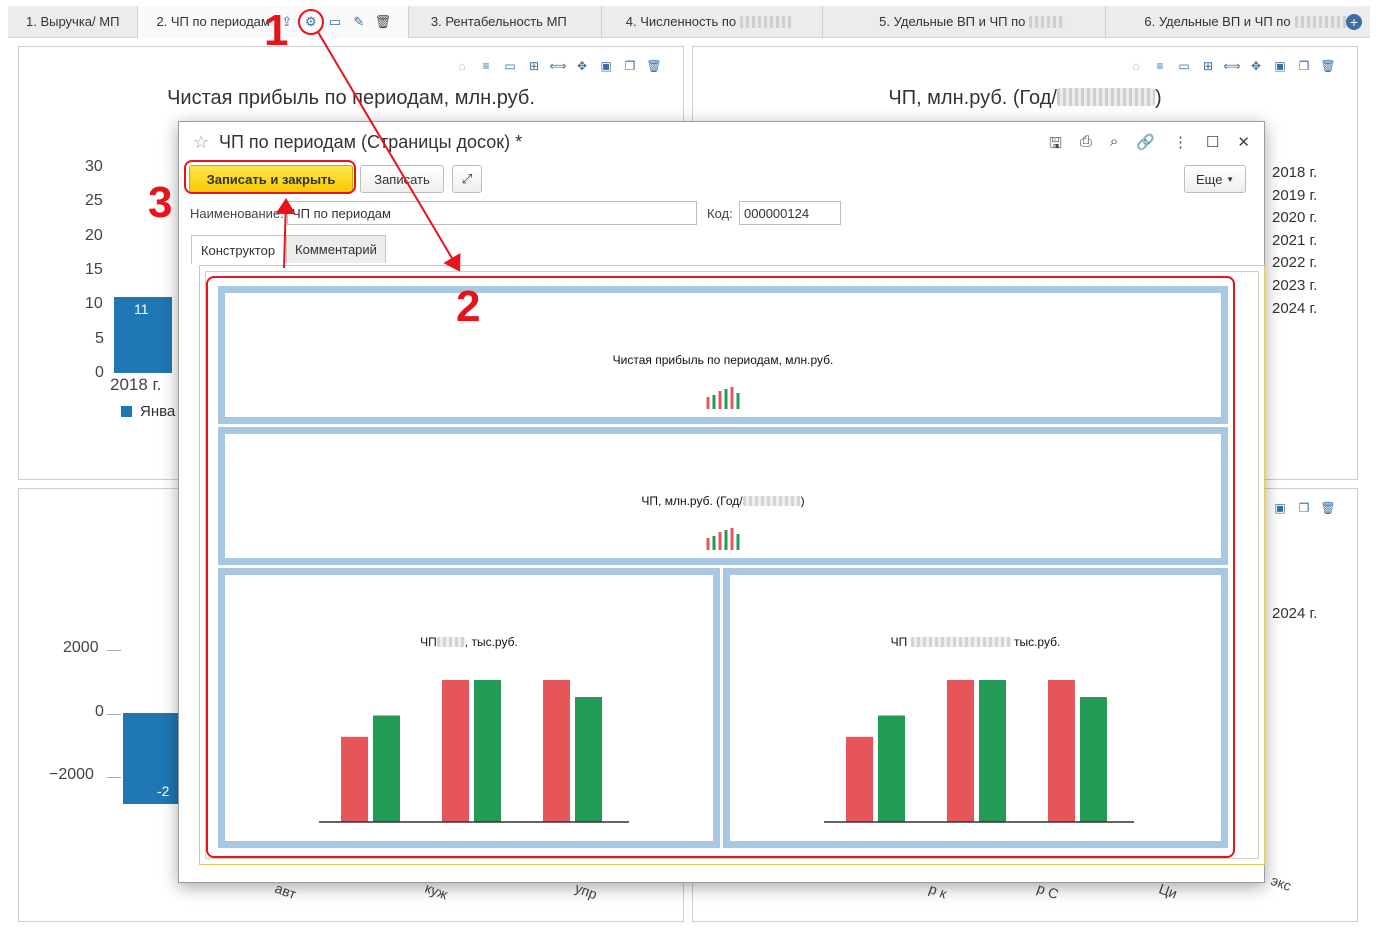 The width and height of the screenshot is (1376, 935). What do you see at coordinates (1230, 179) in the screenshot?
I see `chevron-down-icon: ▼` at bounding box center [1230, 179].